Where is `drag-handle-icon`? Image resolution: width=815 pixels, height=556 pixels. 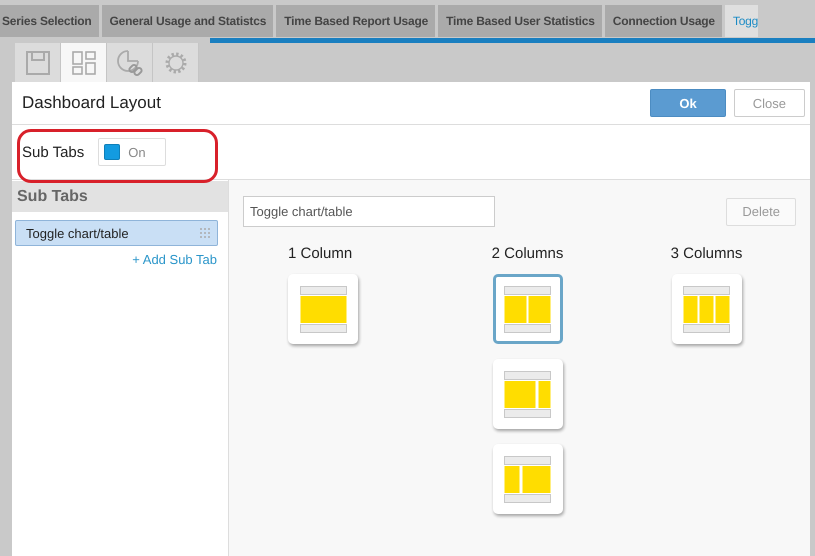 drag-handle-icon is located at coordinates (205, 233).